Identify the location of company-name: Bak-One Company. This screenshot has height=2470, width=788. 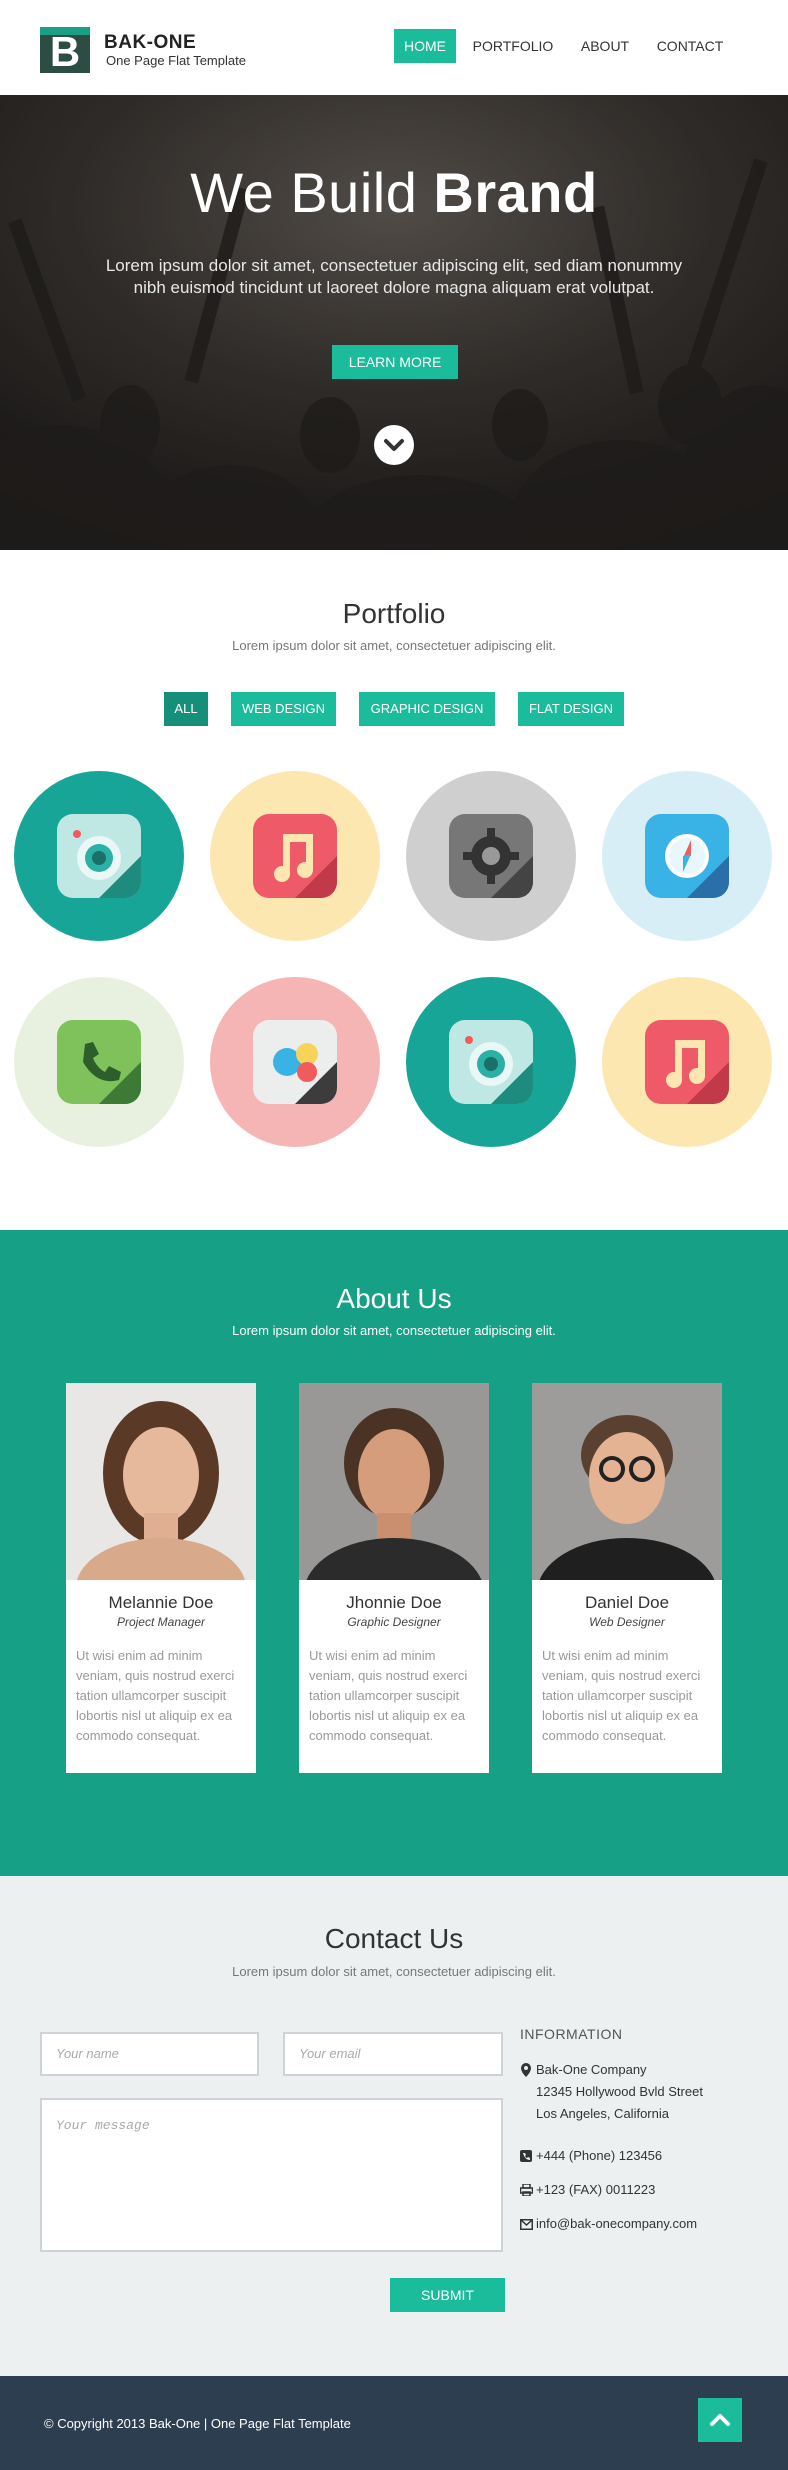
(591, 2069).